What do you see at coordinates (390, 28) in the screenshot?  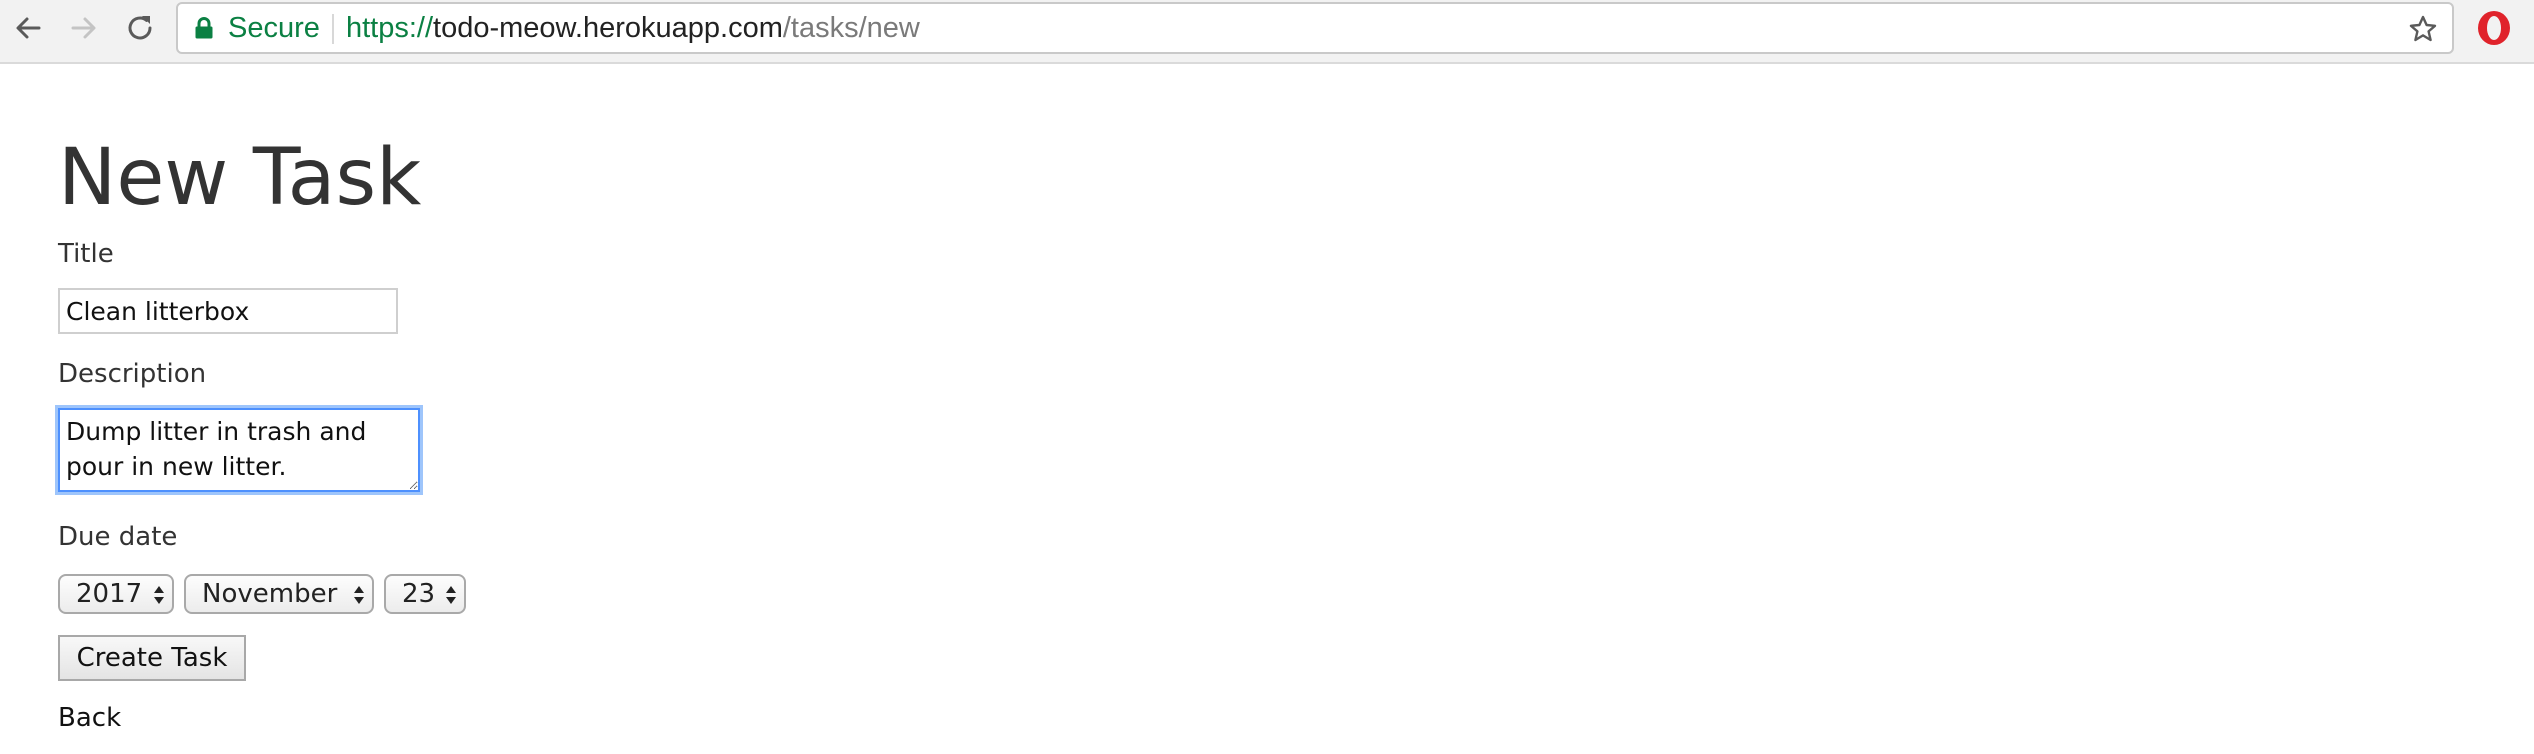 I see `url-scheme: https://` at bounding box center [390, 28].